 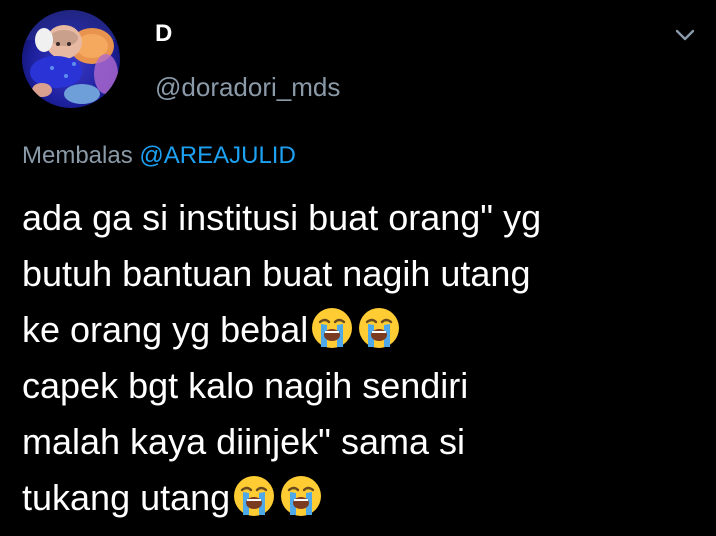 I want to click on chevron-down-icon, so click(x=685, y=35).